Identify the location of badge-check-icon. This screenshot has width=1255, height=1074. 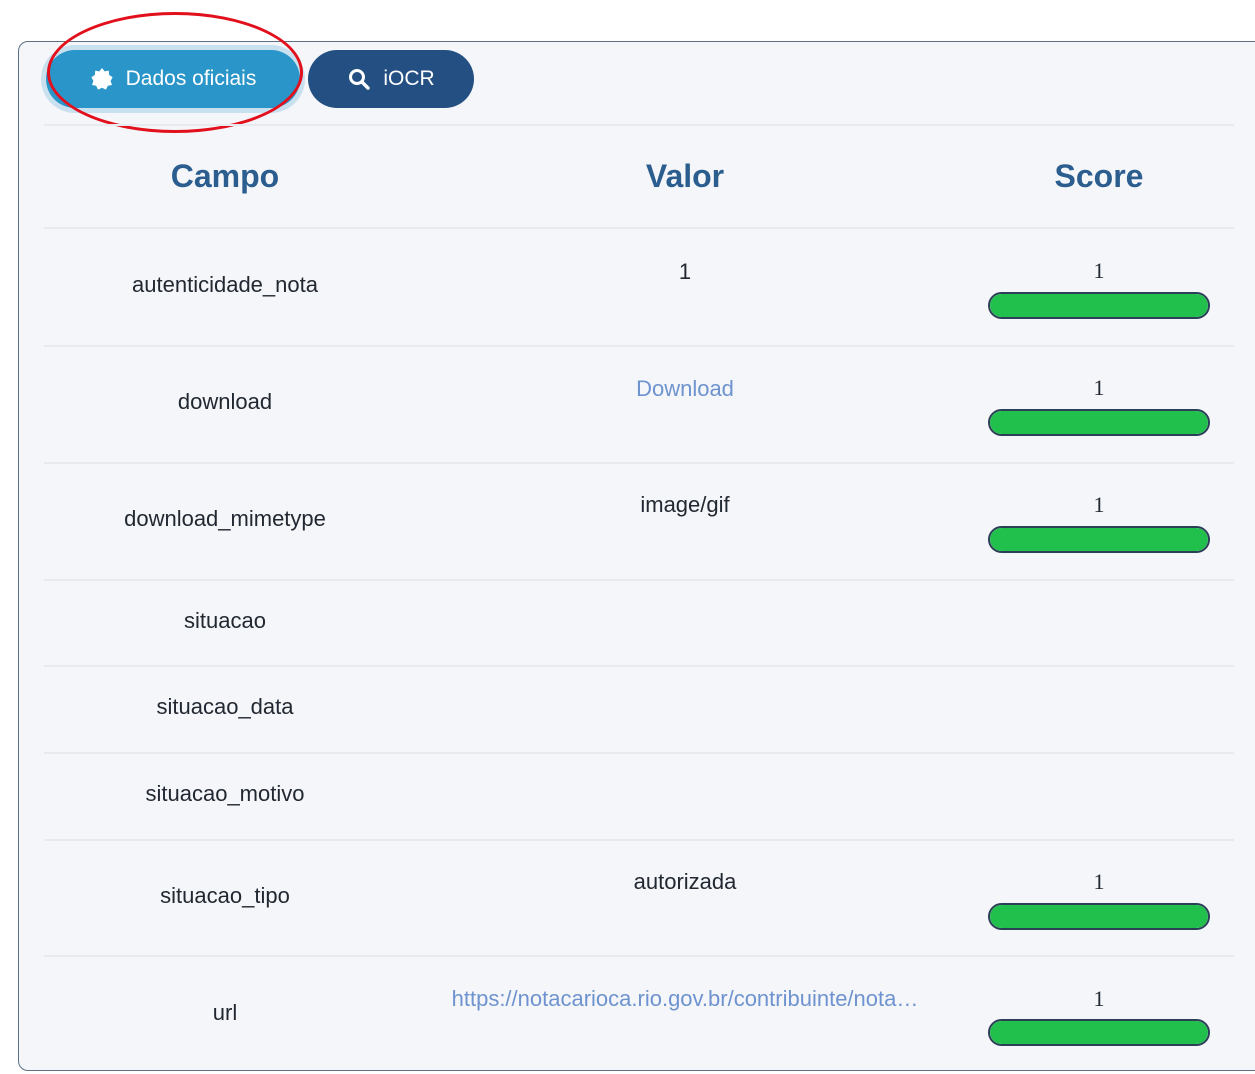
(102, 79).